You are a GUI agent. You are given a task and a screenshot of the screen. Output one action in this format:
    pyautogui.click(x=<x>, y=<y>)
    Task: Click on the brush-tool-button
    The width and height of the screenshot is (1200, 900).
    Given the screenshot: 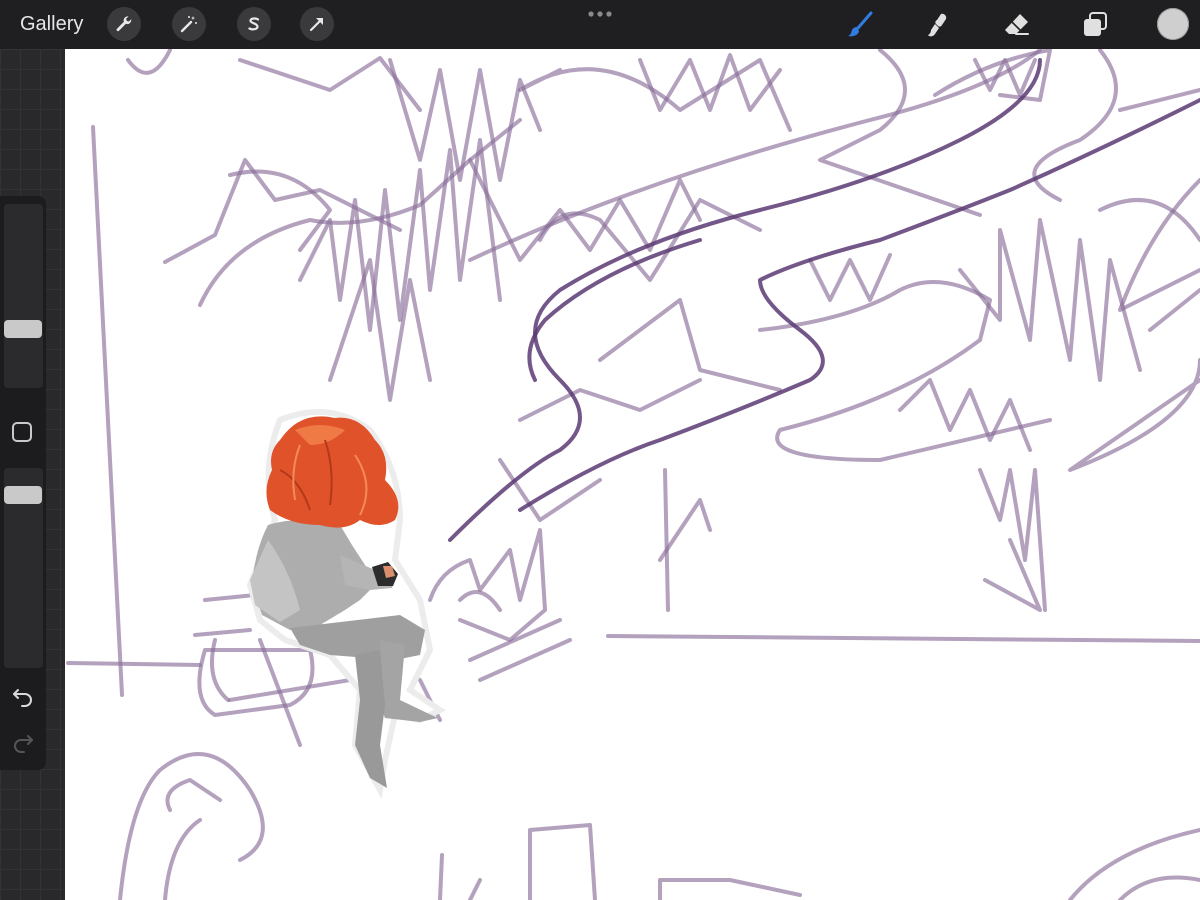 What is the action you would take?
    pyautogui.click(x=860, y=25)
    